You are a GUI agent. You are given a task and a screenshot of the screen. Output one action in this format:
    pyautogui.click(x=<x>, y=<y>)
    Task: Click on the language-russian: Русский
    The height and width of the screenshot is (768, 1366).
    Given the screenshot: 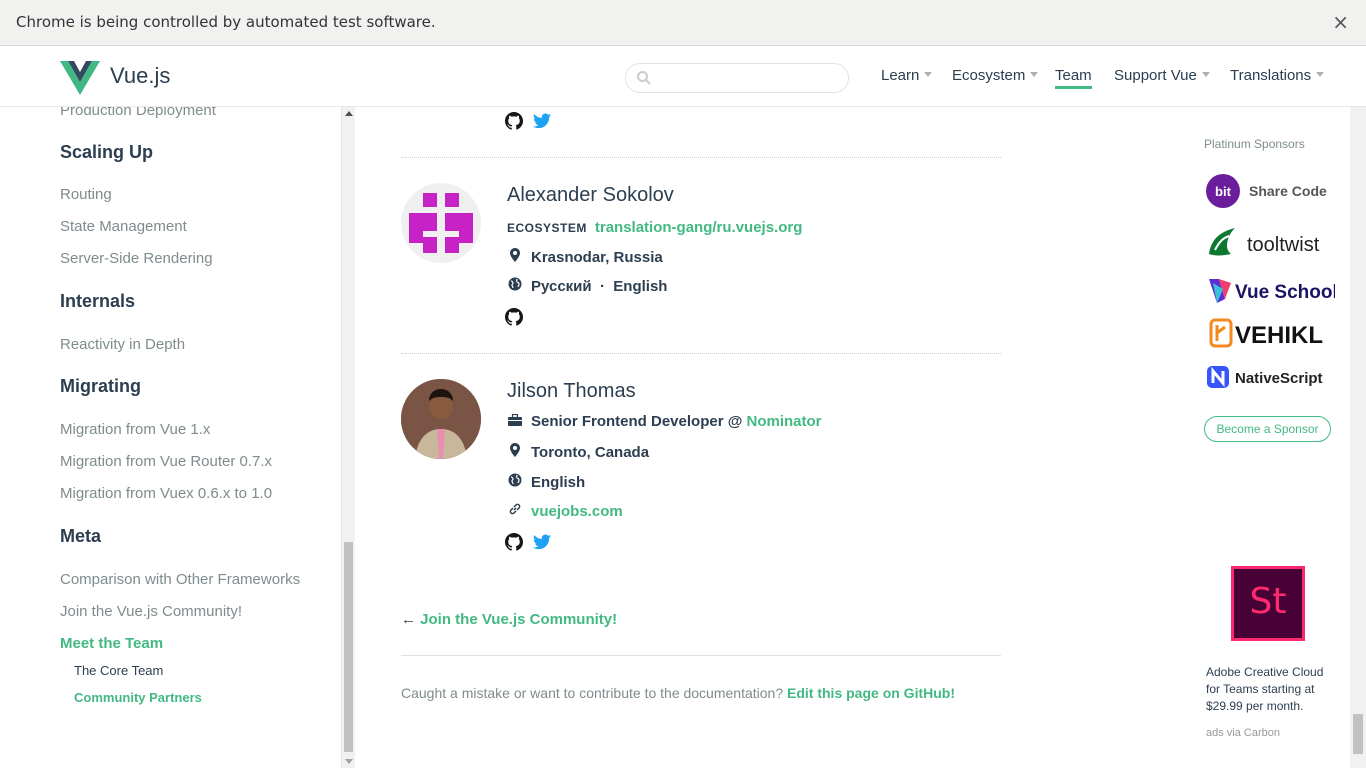 What is the action you would take?
    pyautogui.click(x=561, y=286)
    